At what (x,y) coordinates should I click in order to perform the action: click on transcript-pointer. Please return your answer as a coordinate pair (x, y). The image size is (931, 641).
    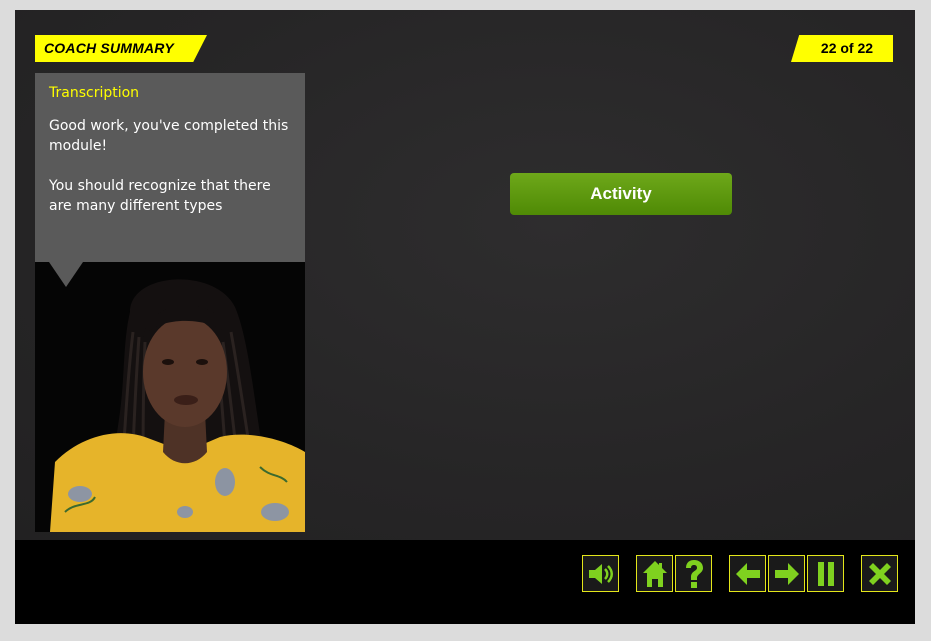
    Looking at the image, I should click on (66, 274).